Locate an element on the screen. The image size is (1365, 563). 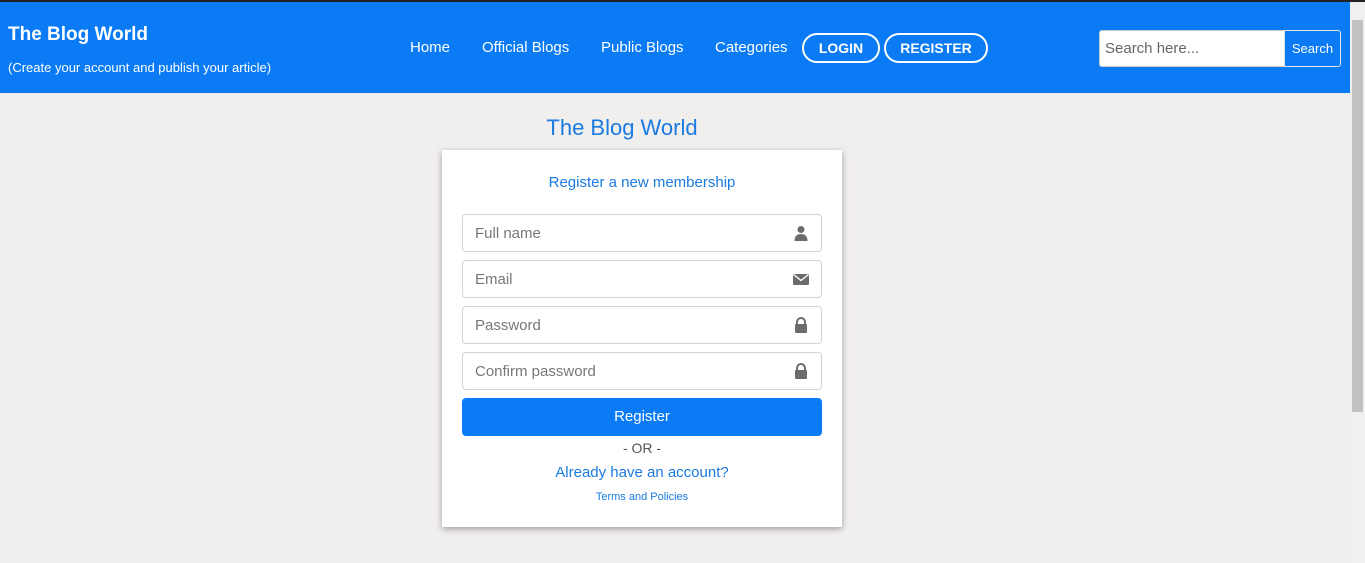
user-icon is located at coordinates (801, 233).